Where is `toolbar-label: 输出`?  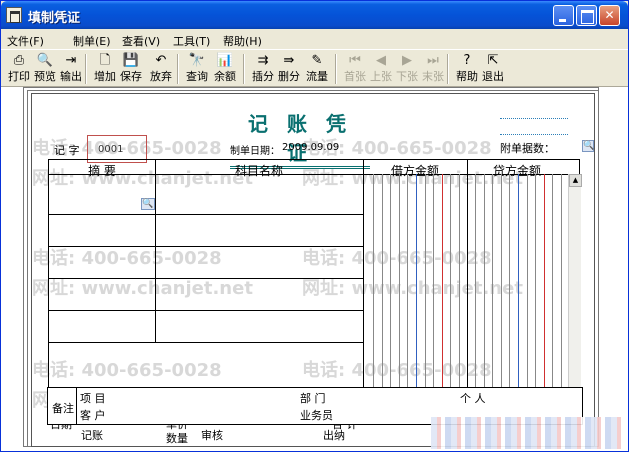
toolbar-label: 输出 is located at coordinates (71, 76).